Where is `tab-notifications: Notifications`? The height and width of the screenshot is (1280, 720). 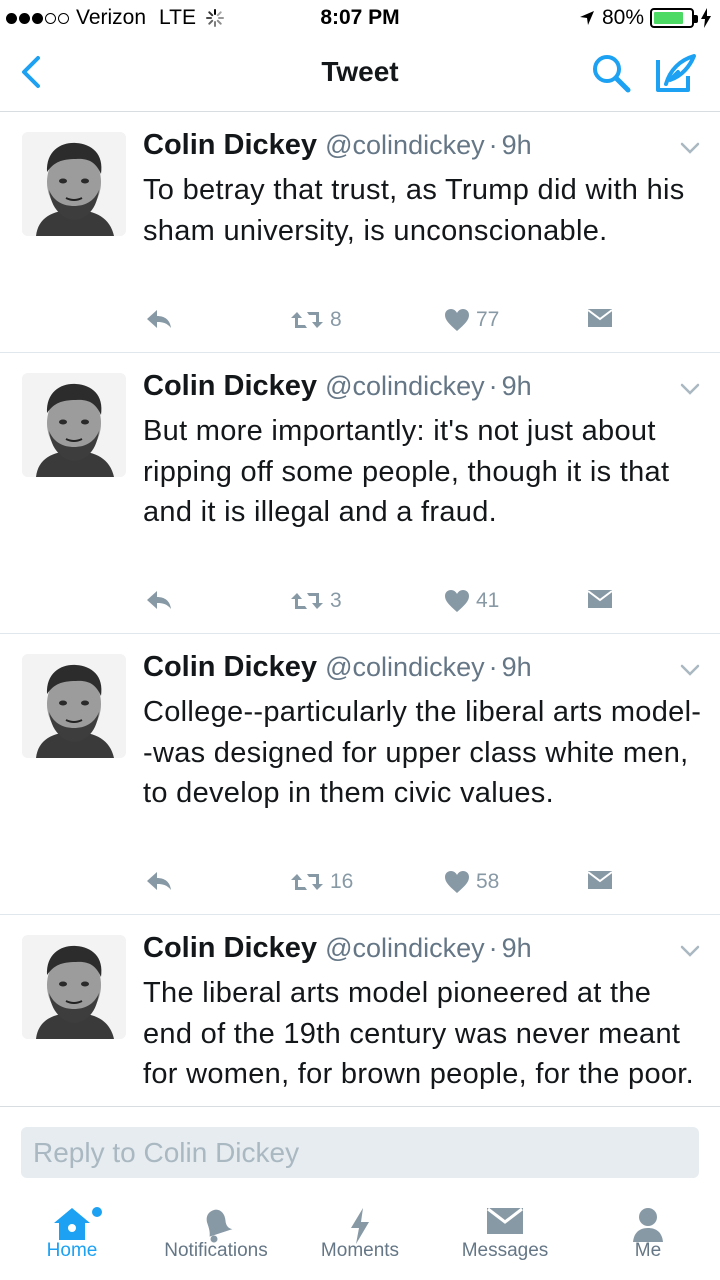
tab-notifications: Notifications is located at coordinates (216, 1235).